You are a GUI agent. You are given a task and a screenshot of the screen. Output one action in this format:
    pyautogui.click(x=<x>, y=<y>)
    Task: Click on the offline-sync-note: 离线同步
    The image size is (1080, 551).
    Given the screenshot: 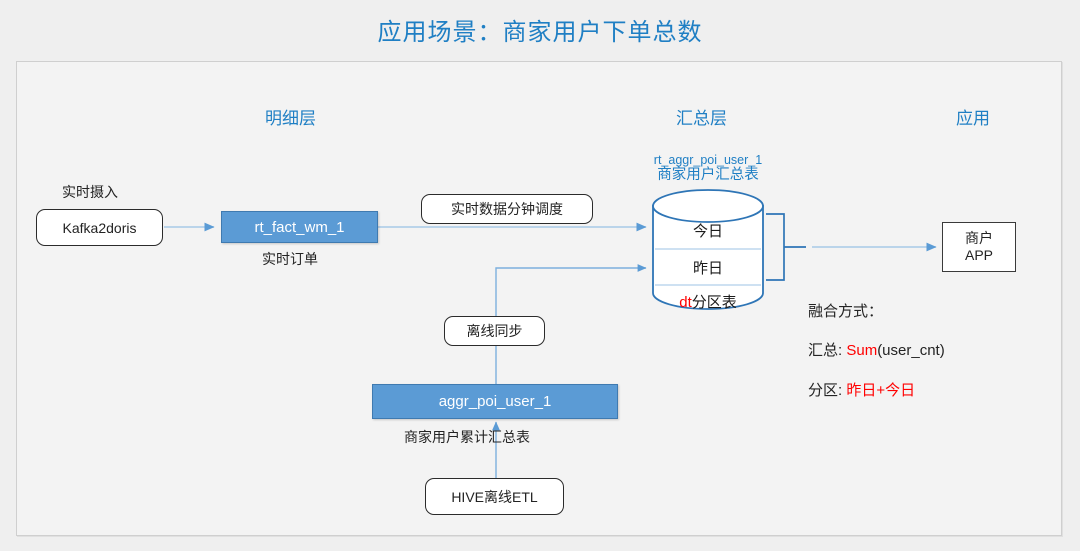 What is the action you would take?
    pyautogui.click(x=494, y=331)
    